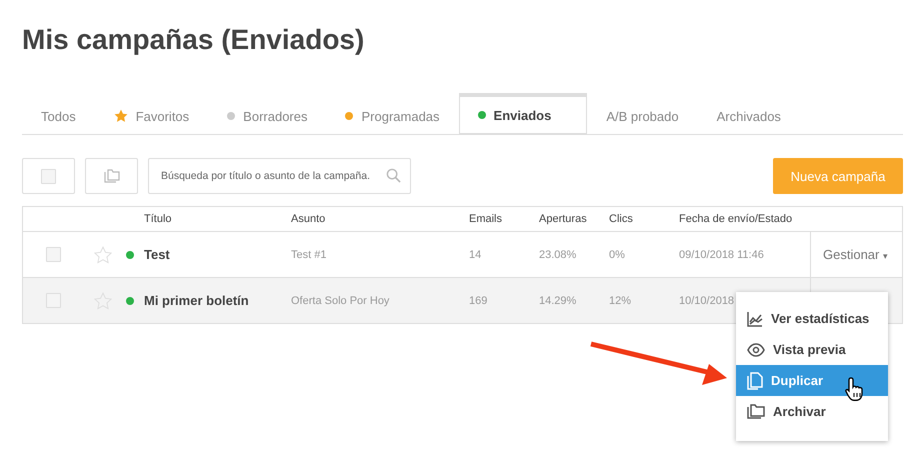 This screenshot has height=456, width=917. Describe the element at coordinates (756, 349) in the screenshot. I see `eye-icon` at that location.